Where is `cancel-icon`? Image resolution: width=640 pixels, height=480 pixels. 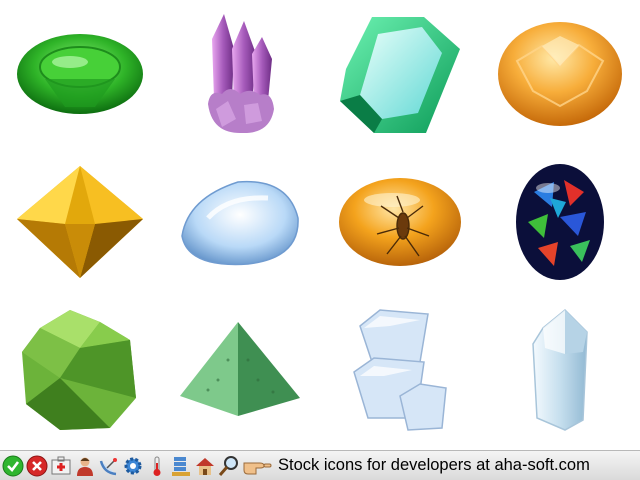
cancel-icon is located at coordinates (37, 466).